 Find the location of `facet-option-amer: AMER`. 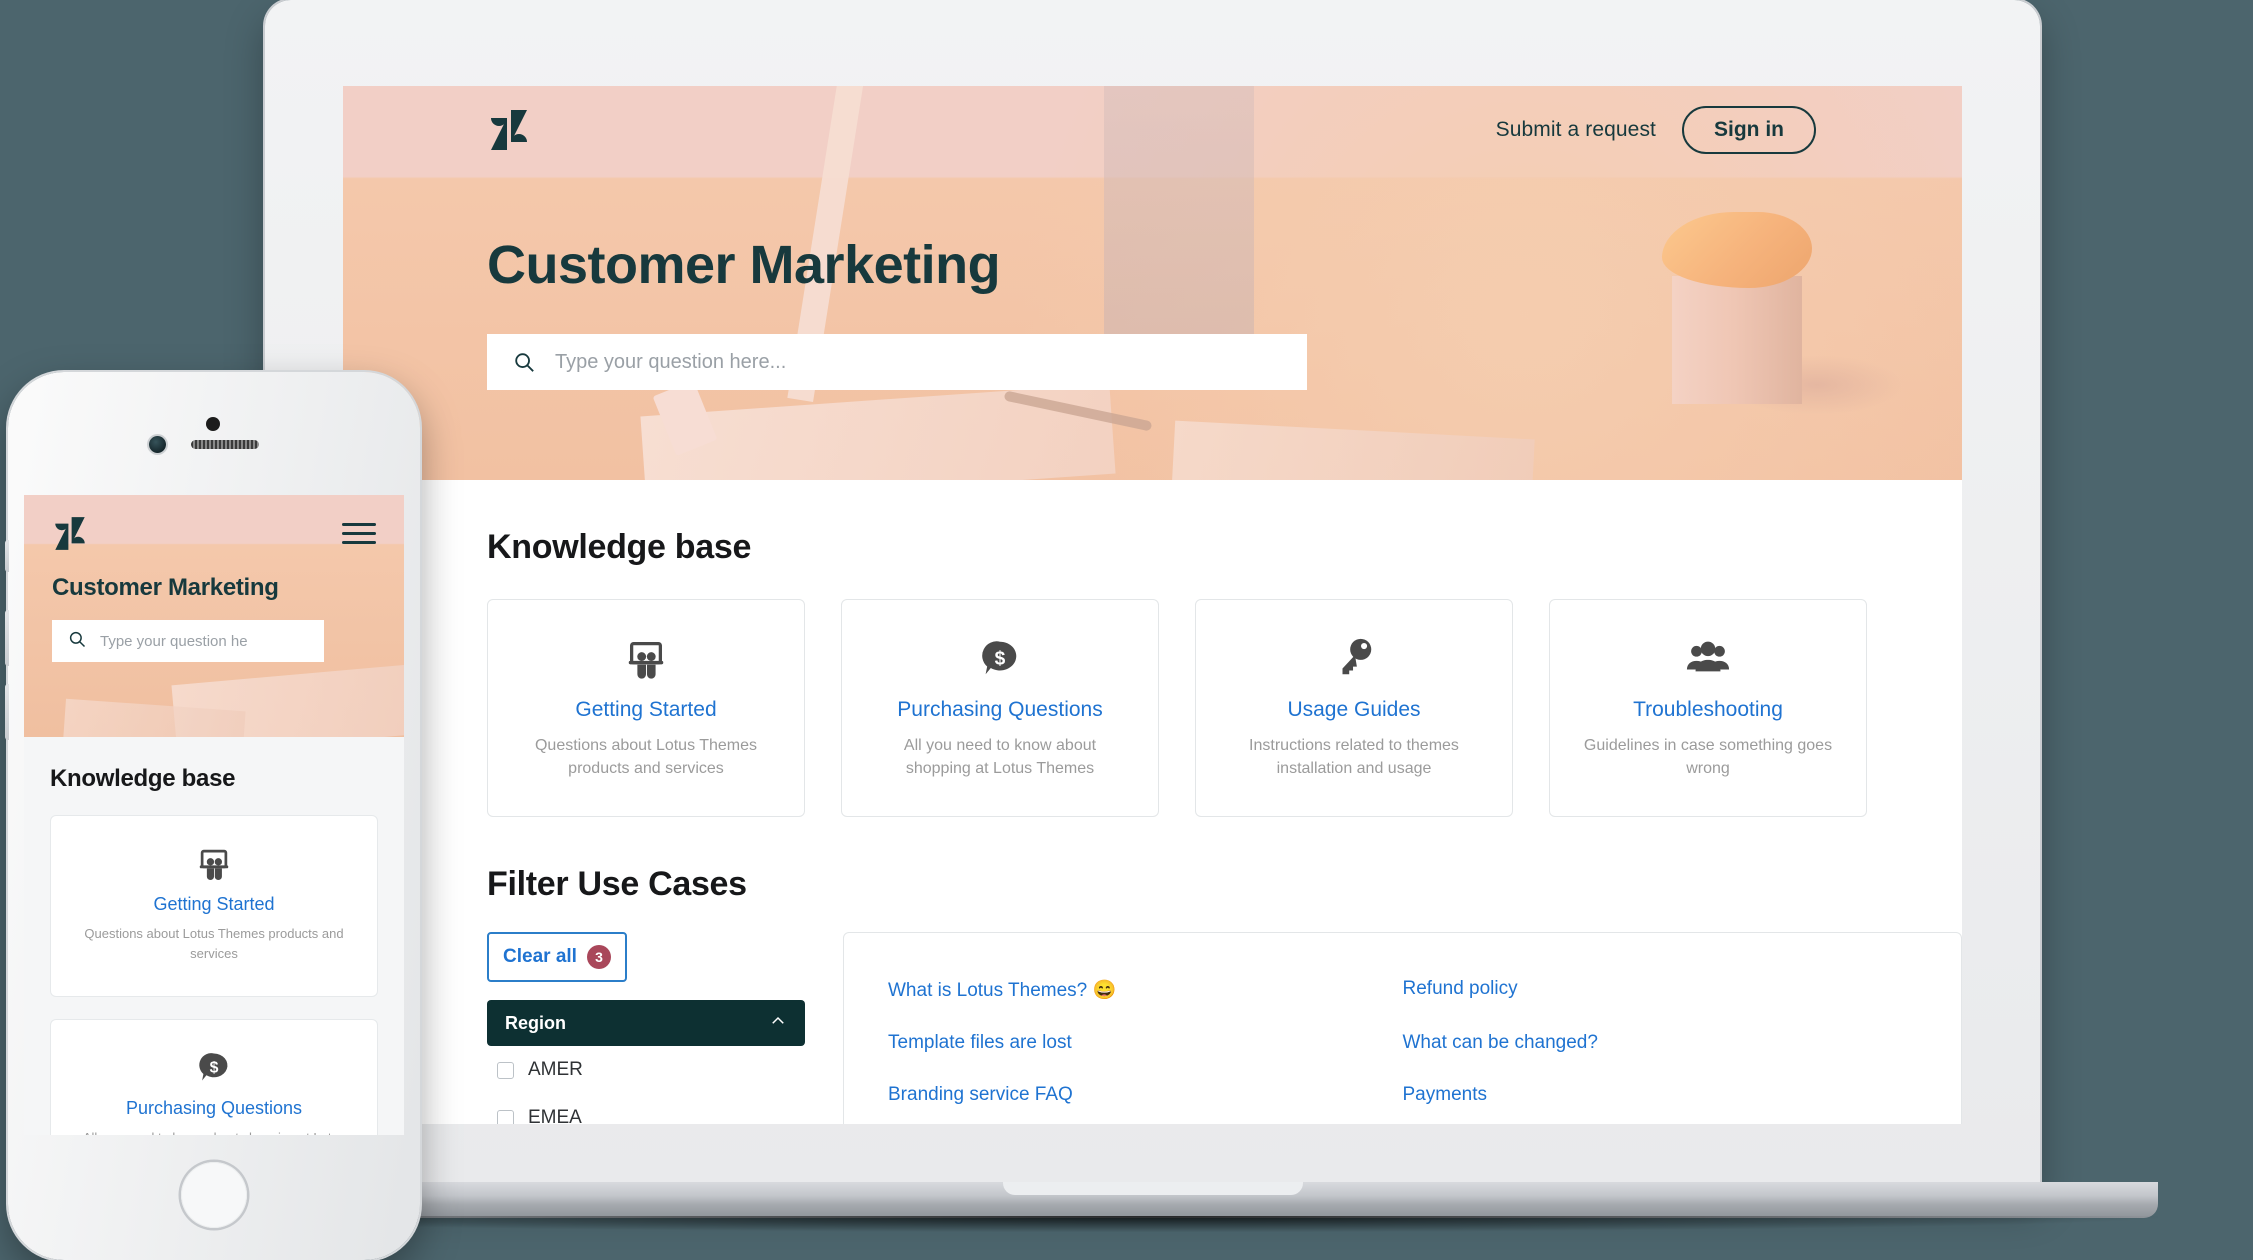

facet-option-amer: AMER is located at coordinates (646, 1070).